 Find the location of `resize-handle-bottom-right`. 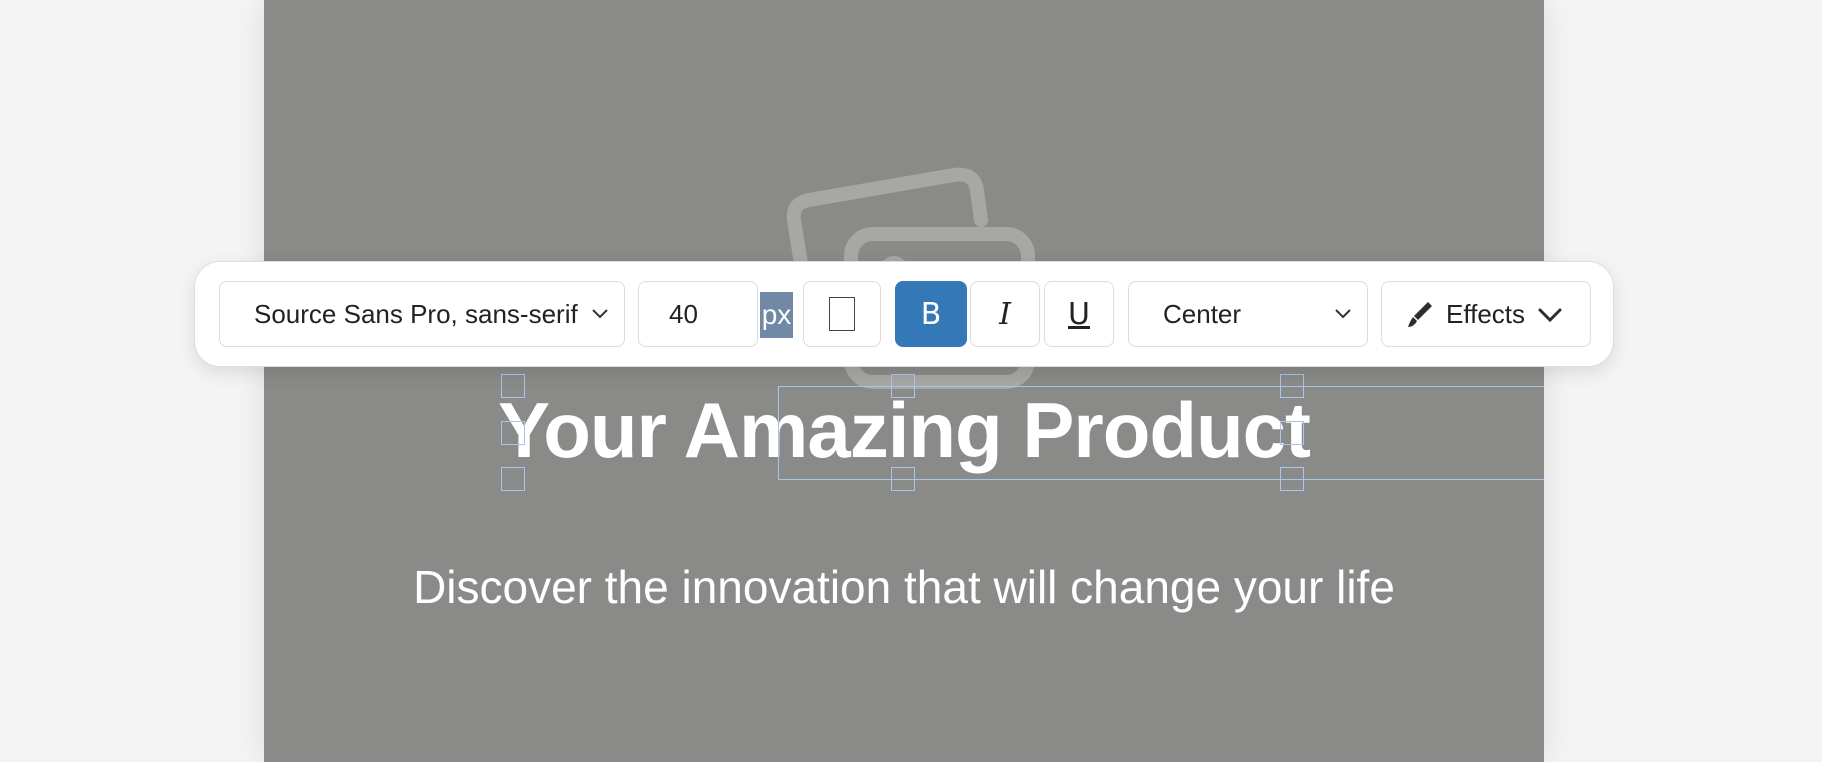

resize-handle-bottom-right is located at coordinates (1292, 479).